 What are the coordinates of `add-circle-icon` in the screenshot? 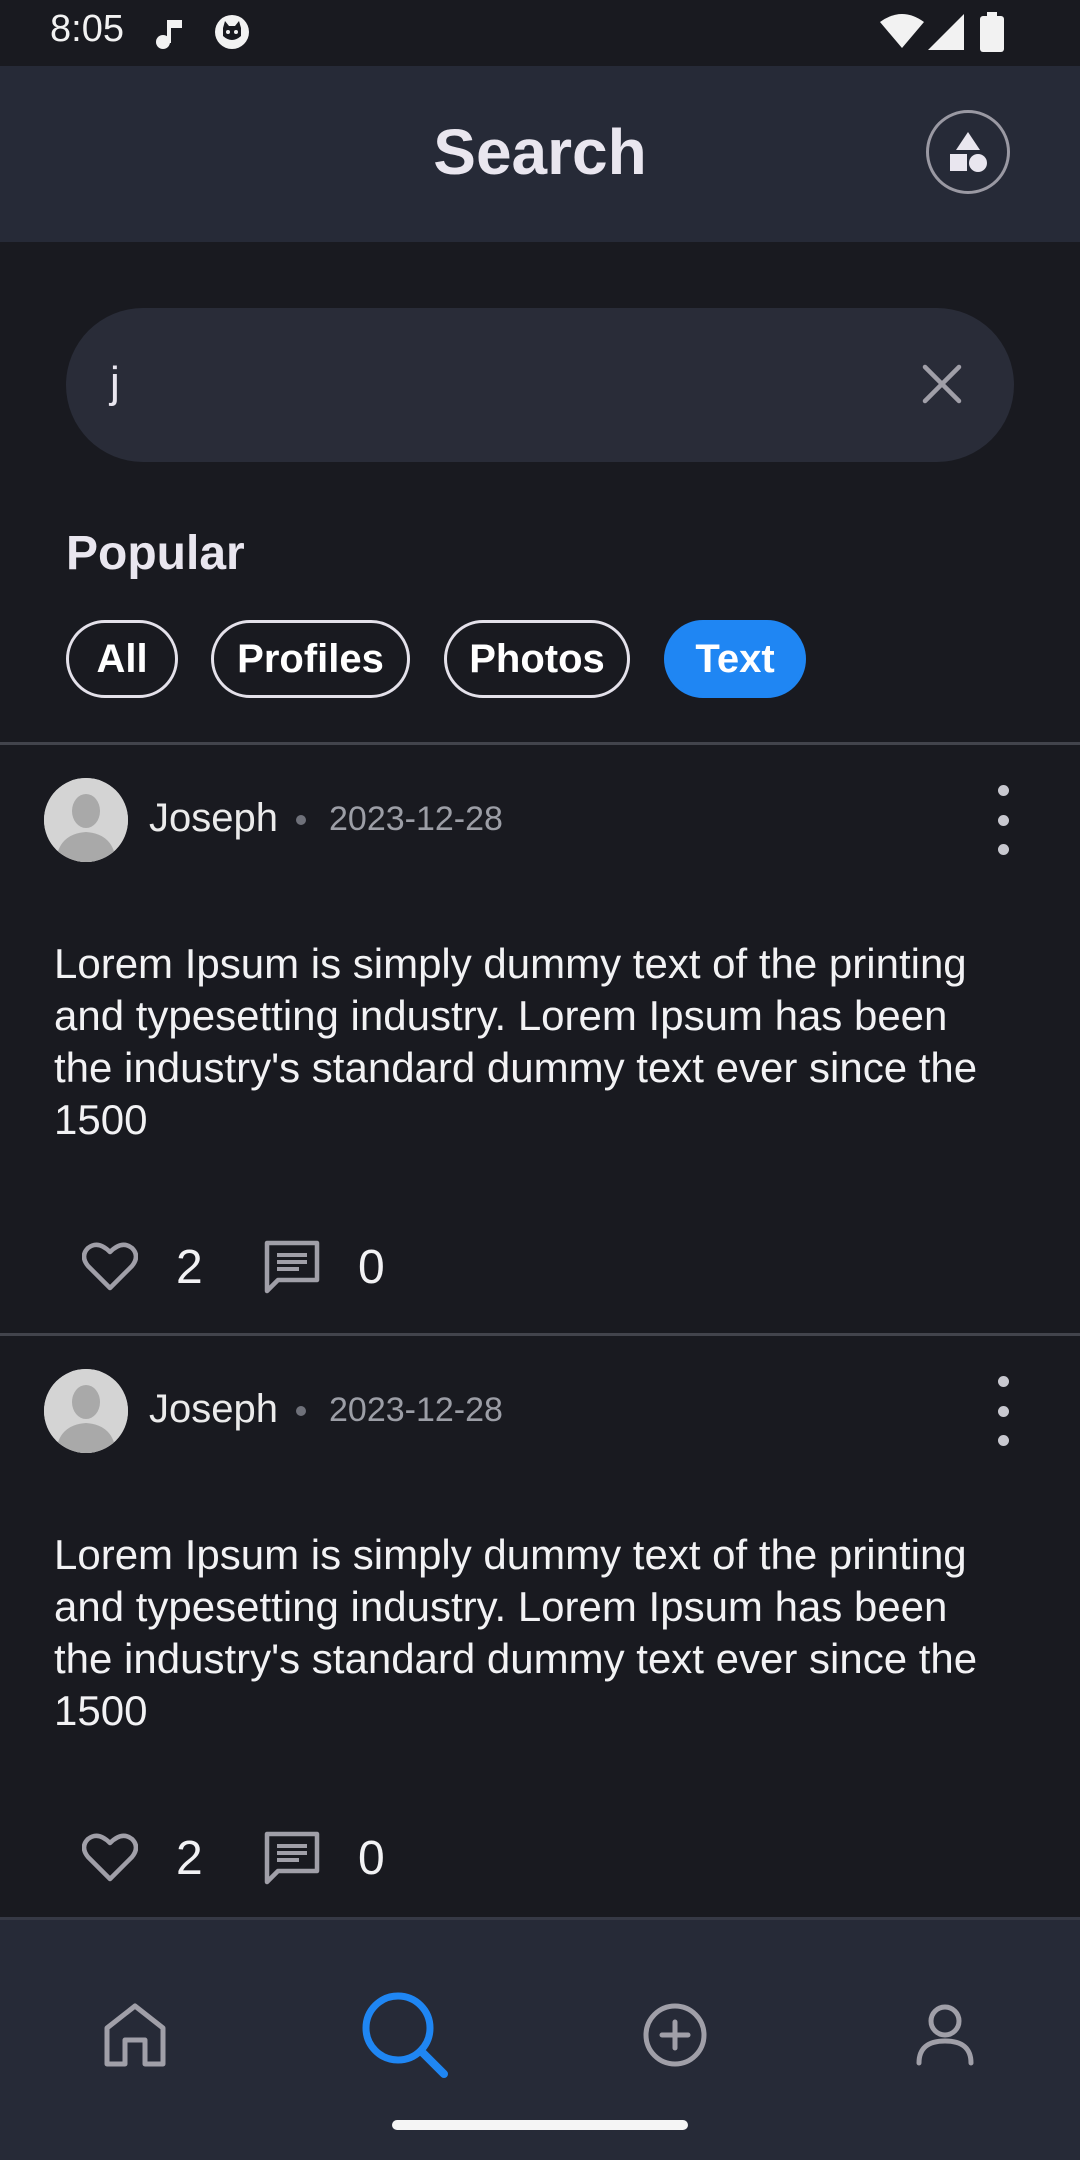 It's located at (675, 2035).